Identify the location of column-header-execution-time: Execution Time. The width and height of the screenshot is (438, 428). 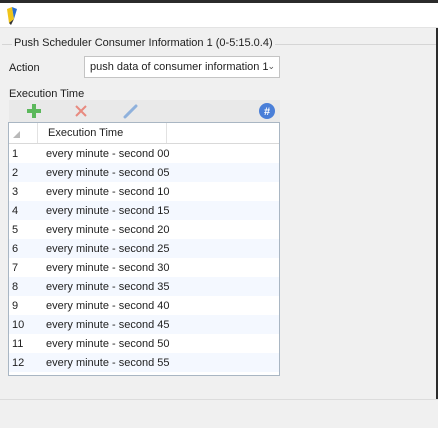
(103, 133).